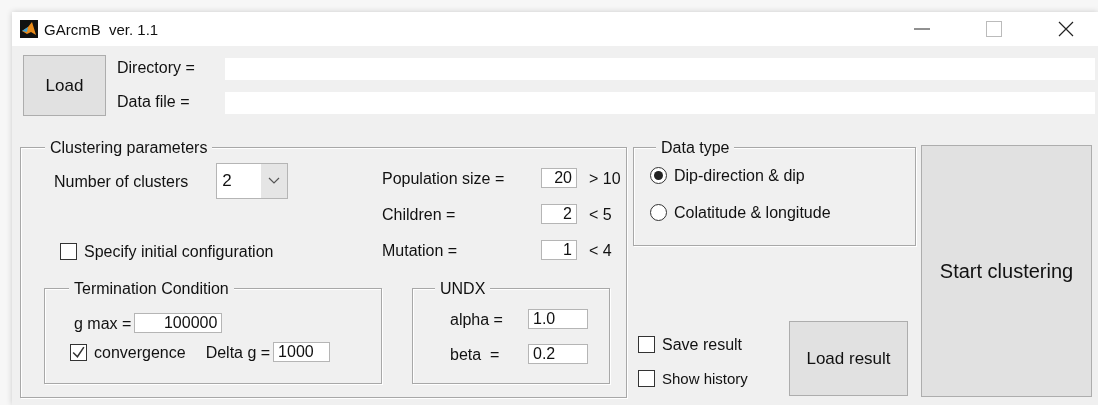 This screenshot has height=405, width=1098. What do you see at coordinates (600, 214) in the screenshot?
I see `limit-text: < 5` at bounding box center [600, 214].